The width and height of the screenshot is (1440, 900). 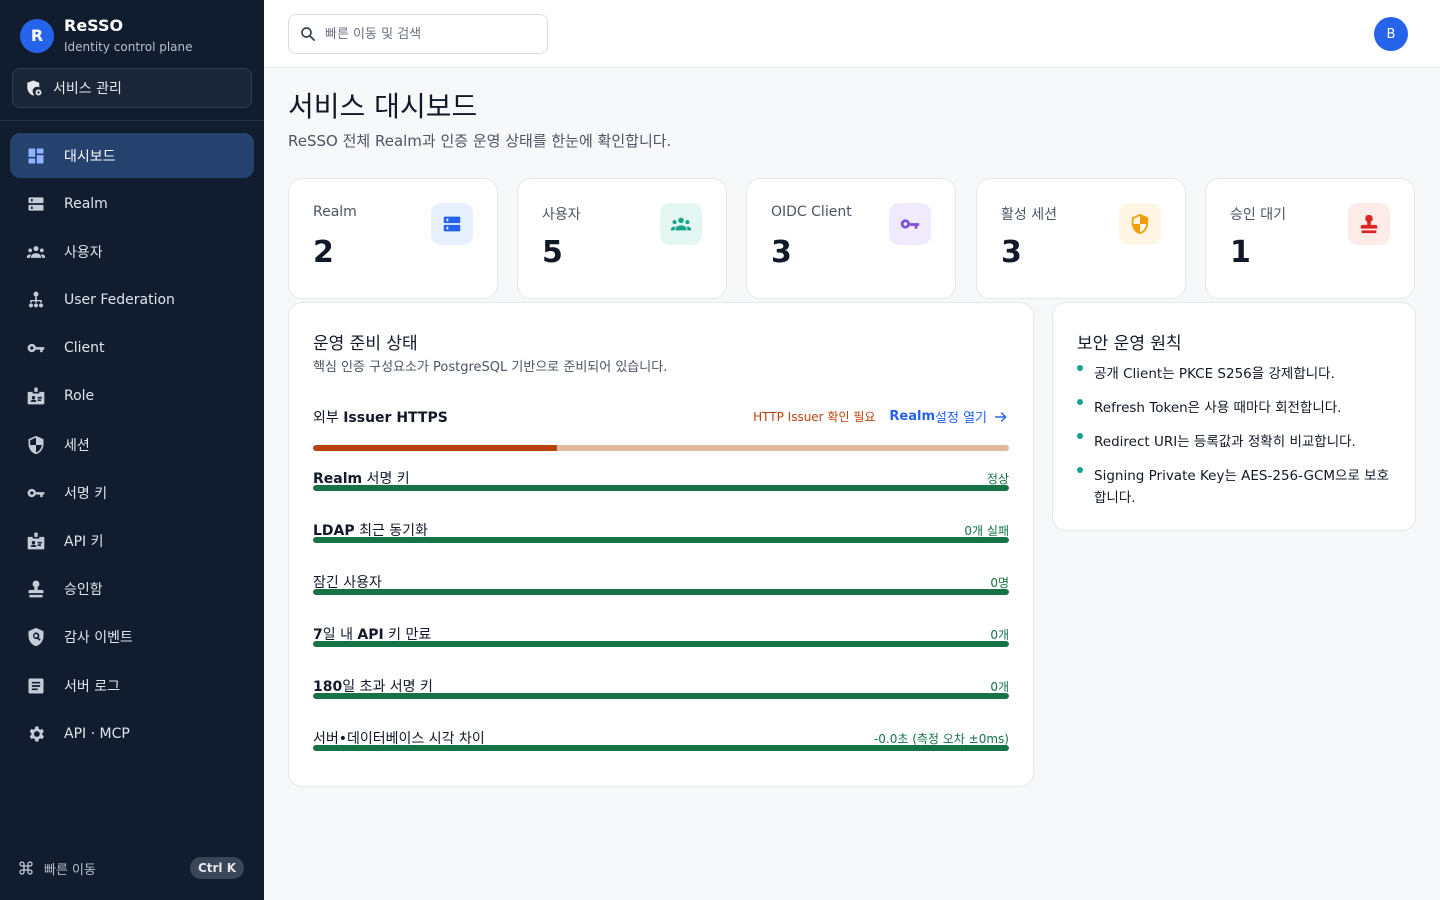 What do you see at coordinates (132, 120) in the screenshot?
I see `sidebar-divider` at bounding box center [132, 120].